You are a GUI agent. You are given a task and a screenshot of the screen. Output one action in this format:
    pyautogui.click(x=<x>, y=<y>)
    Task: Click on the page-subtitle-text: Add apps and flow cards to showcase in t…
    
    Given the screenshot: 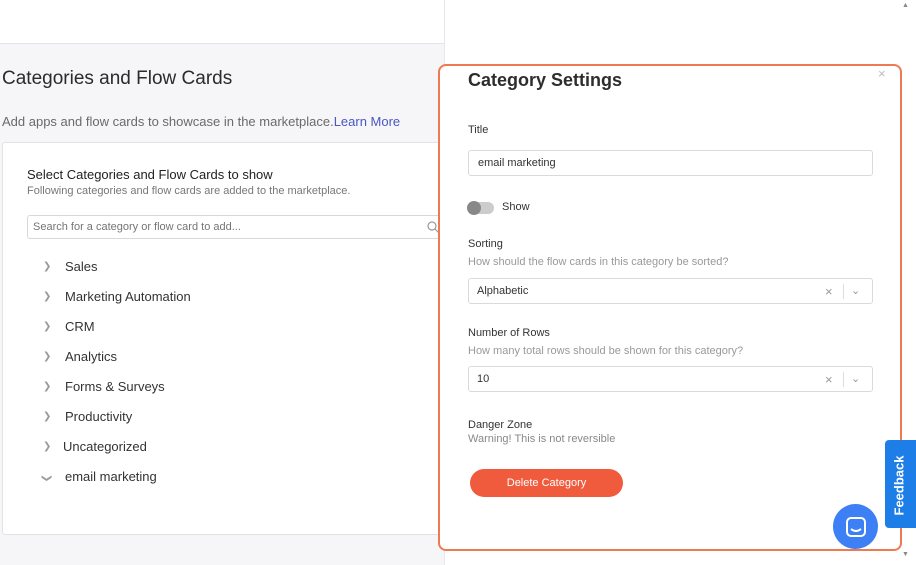 What is the action you would take?
    pyautogui.click(x=168, y=121)
    